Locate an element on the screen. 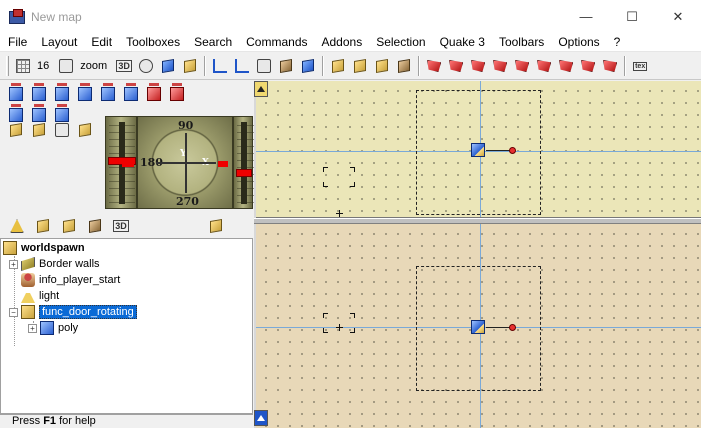 The height and width of the screenshot is (428, 701). textures-button is located at coordinates (190, 66).